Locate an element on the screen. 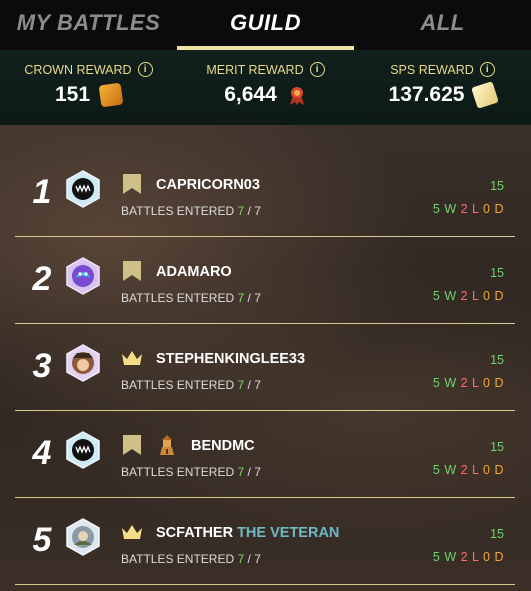 The height and width of the screenshot is (591, 531). player-name: CAPRICORN03 is located at coordinates (208, 185).